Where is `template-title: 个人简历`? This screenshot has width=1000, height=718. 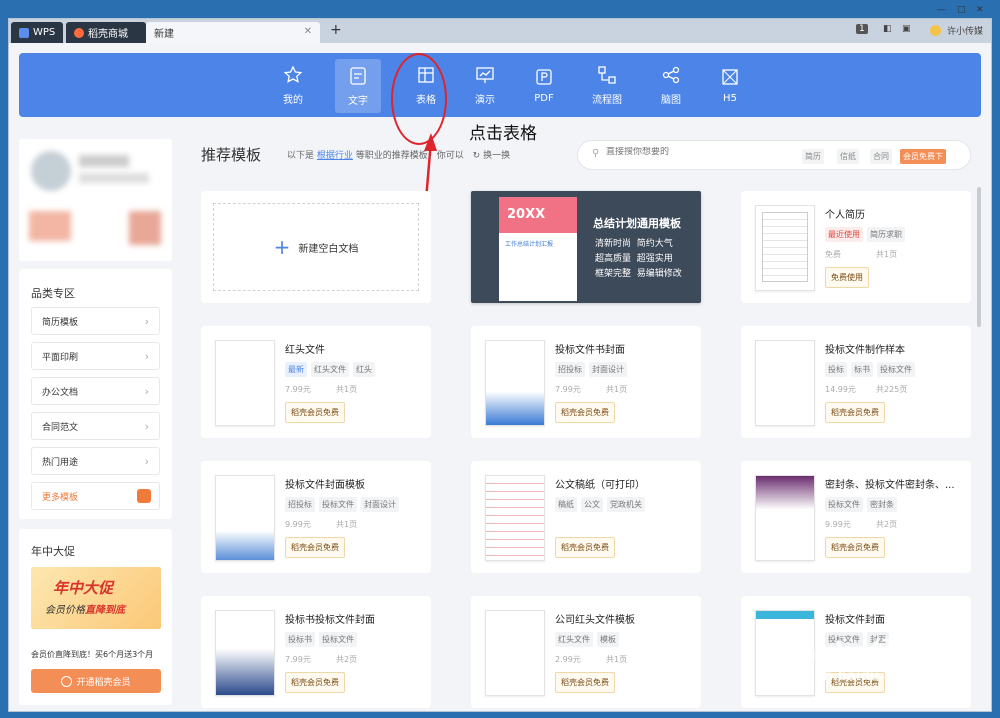 template-title: 个人简历 is located at coordinates (845, 215).